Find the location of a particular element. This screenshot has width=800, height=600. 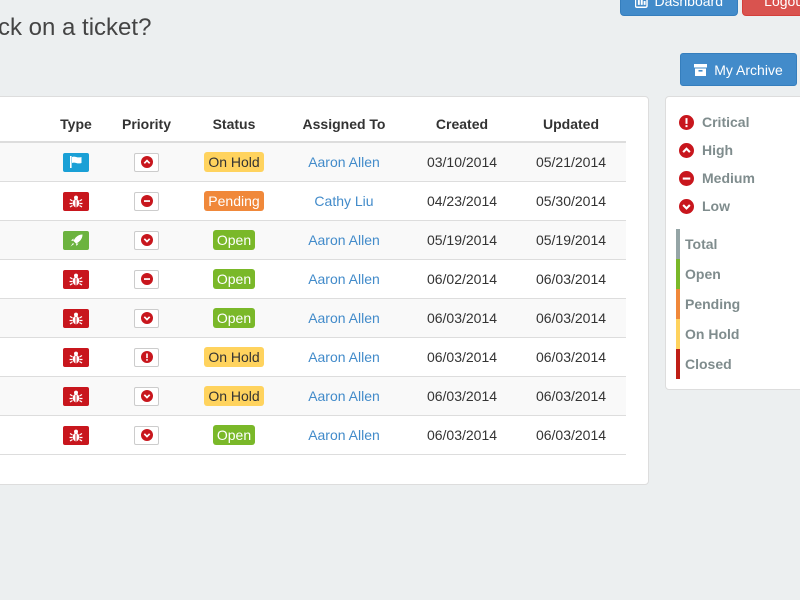

table-row: Open Aaron Allen 05/19/2014 05/19/2014 is located at coordinates (313, 240).